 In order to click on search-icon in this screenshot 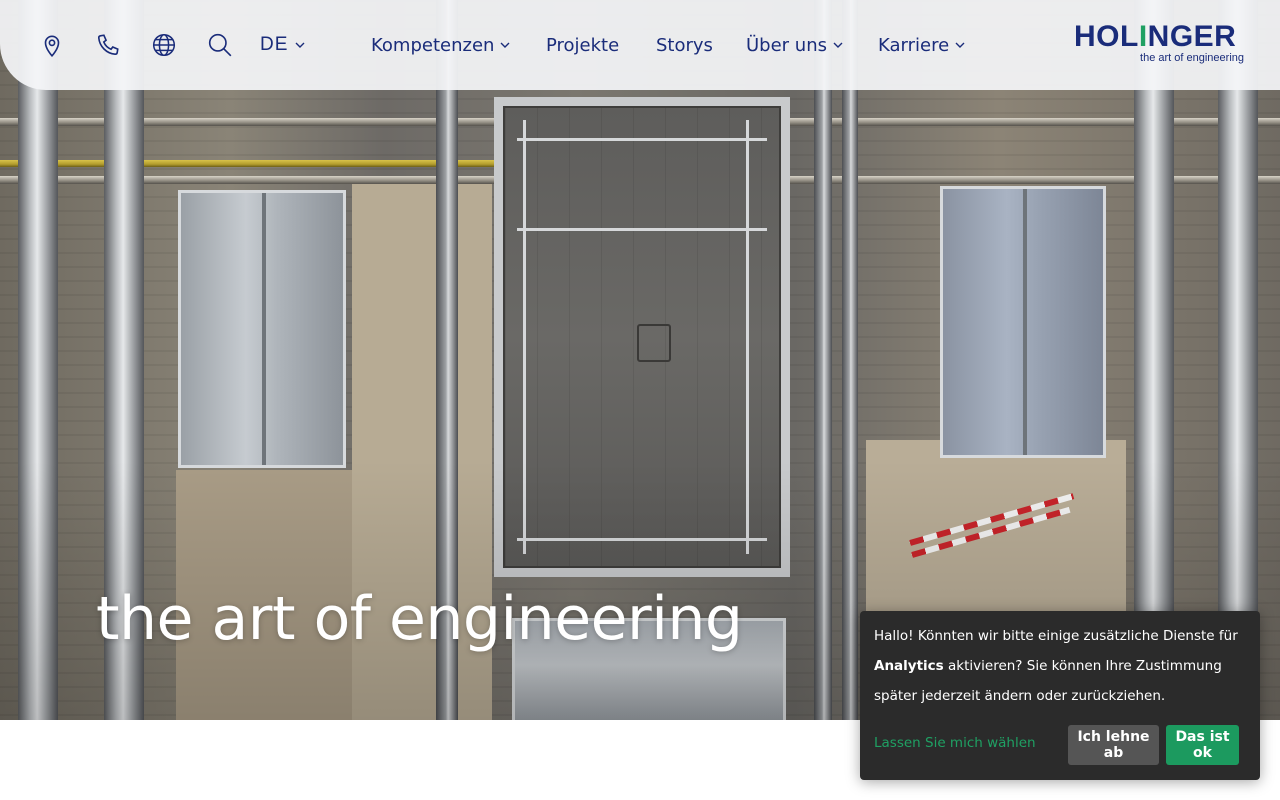, I will do `click(220, 45)`.